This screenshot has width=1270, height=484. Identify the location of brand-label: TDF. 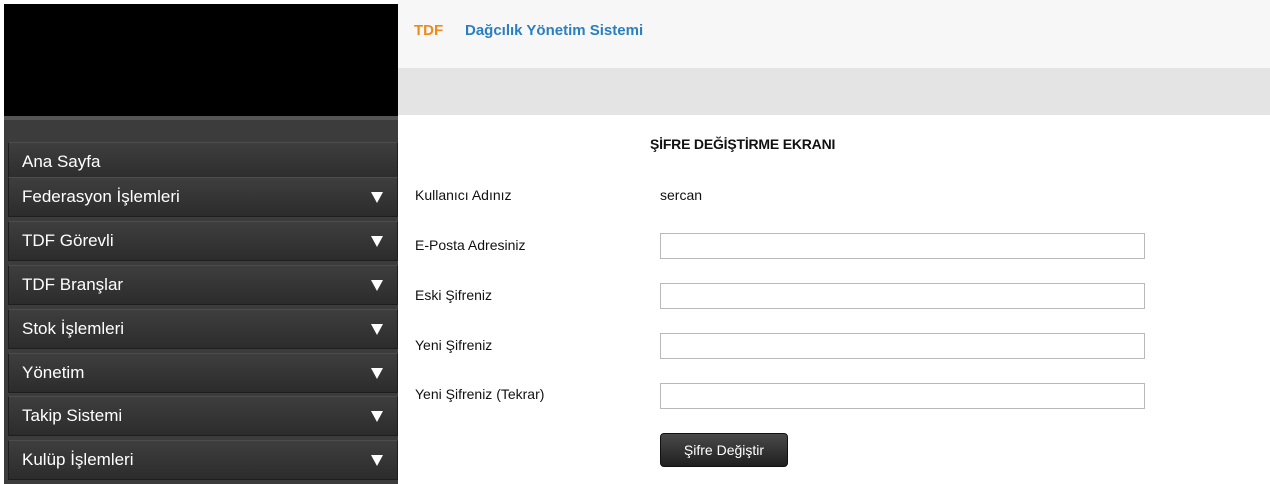
(429, 30).